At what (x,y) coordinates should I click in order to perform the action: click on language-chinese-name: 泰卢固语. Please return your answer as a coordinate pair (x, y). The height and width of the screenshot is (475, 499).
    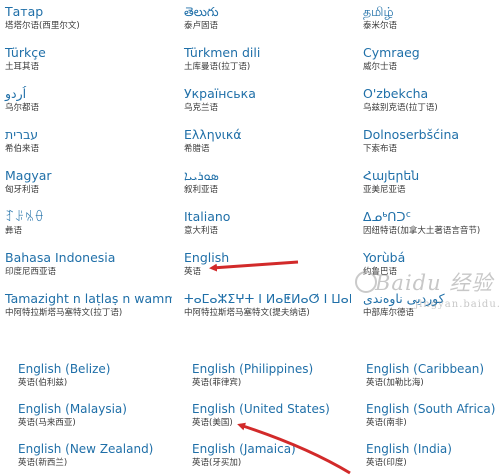
    Looking at the image, I should click on (201, 26).